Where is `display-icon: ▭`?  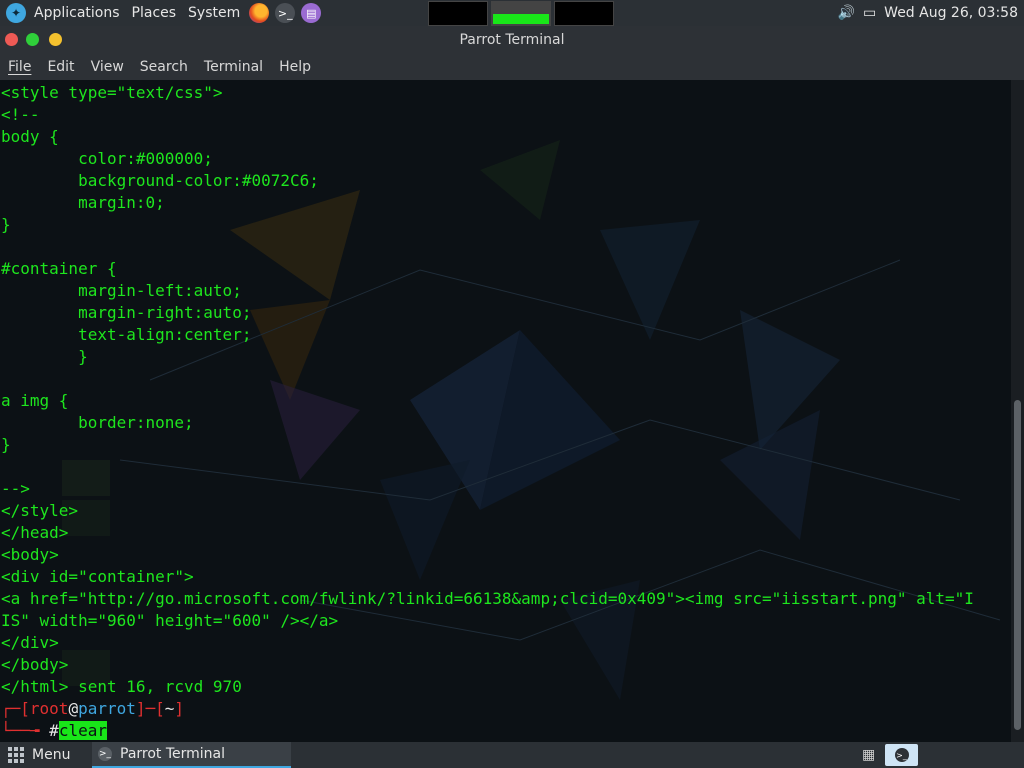 display-icon: ▭ is located at coordinates (869, 13).